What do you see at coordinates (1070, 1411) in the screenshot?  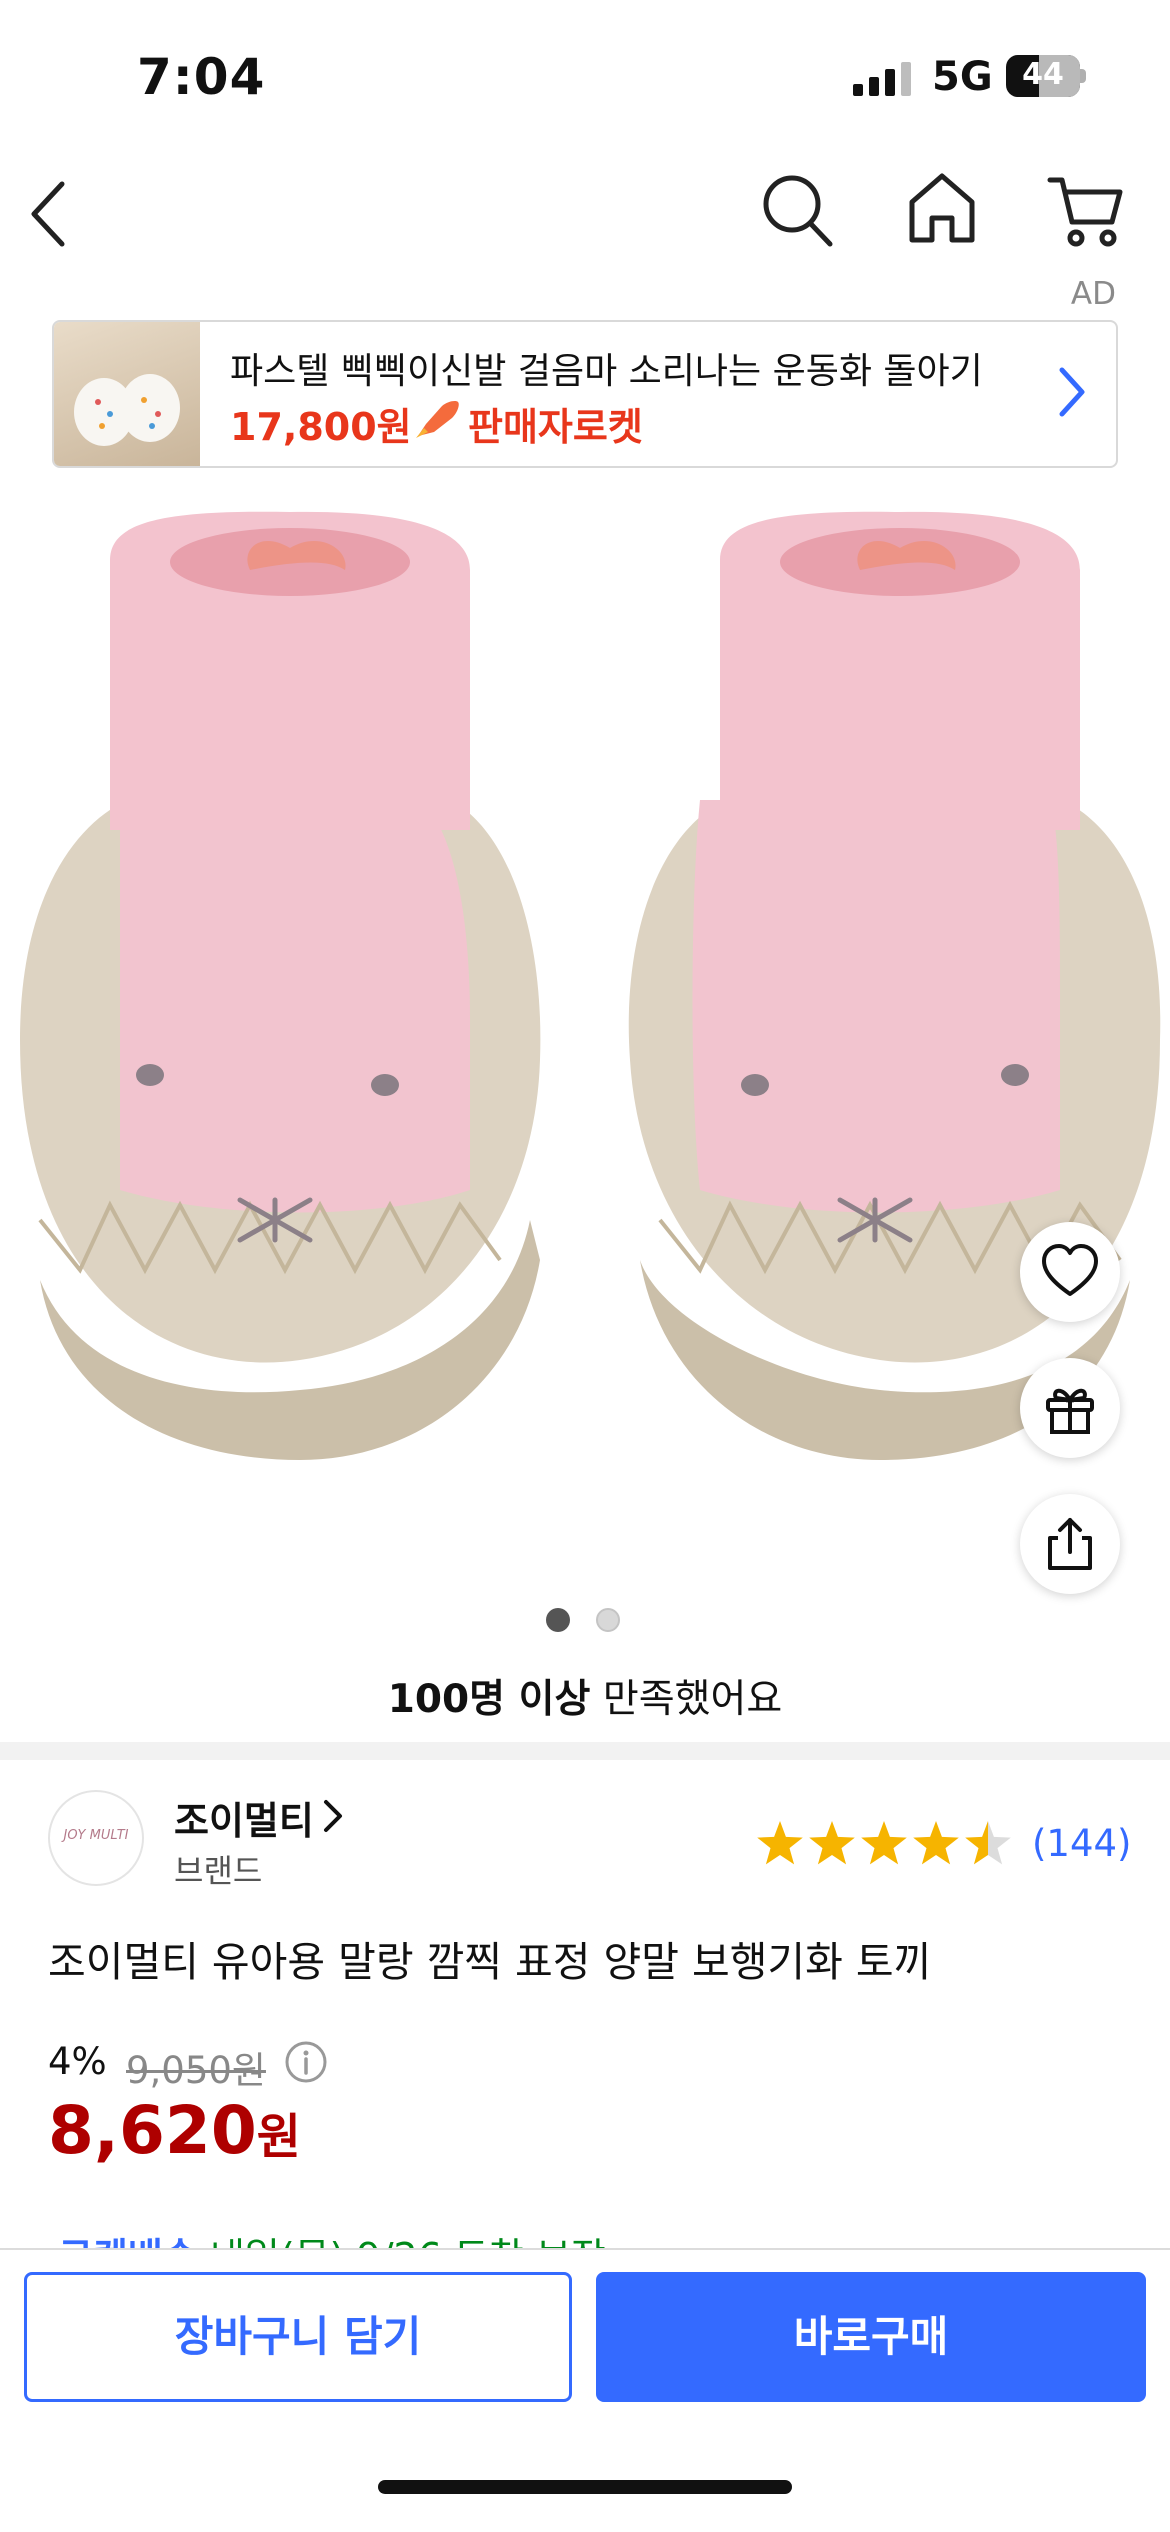 I see `gift-icon` at bounding box center [1070, 1411].